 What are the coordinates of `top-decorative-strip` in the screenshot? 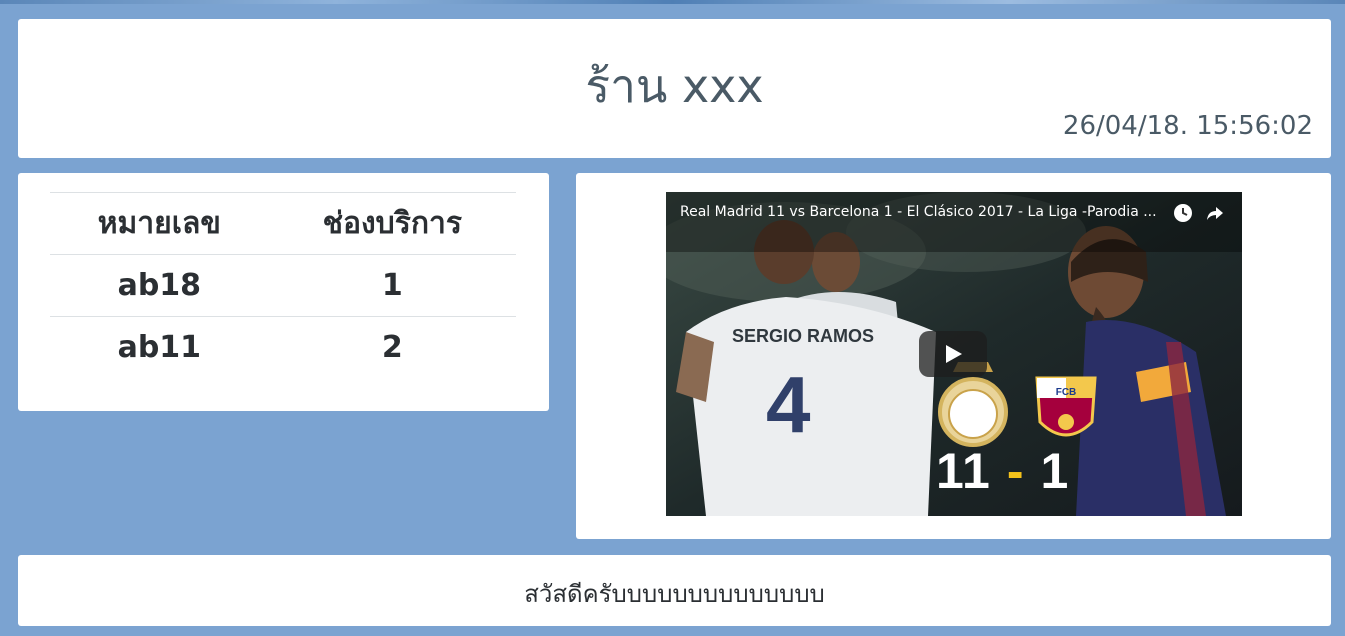 It's located at (672, 2).